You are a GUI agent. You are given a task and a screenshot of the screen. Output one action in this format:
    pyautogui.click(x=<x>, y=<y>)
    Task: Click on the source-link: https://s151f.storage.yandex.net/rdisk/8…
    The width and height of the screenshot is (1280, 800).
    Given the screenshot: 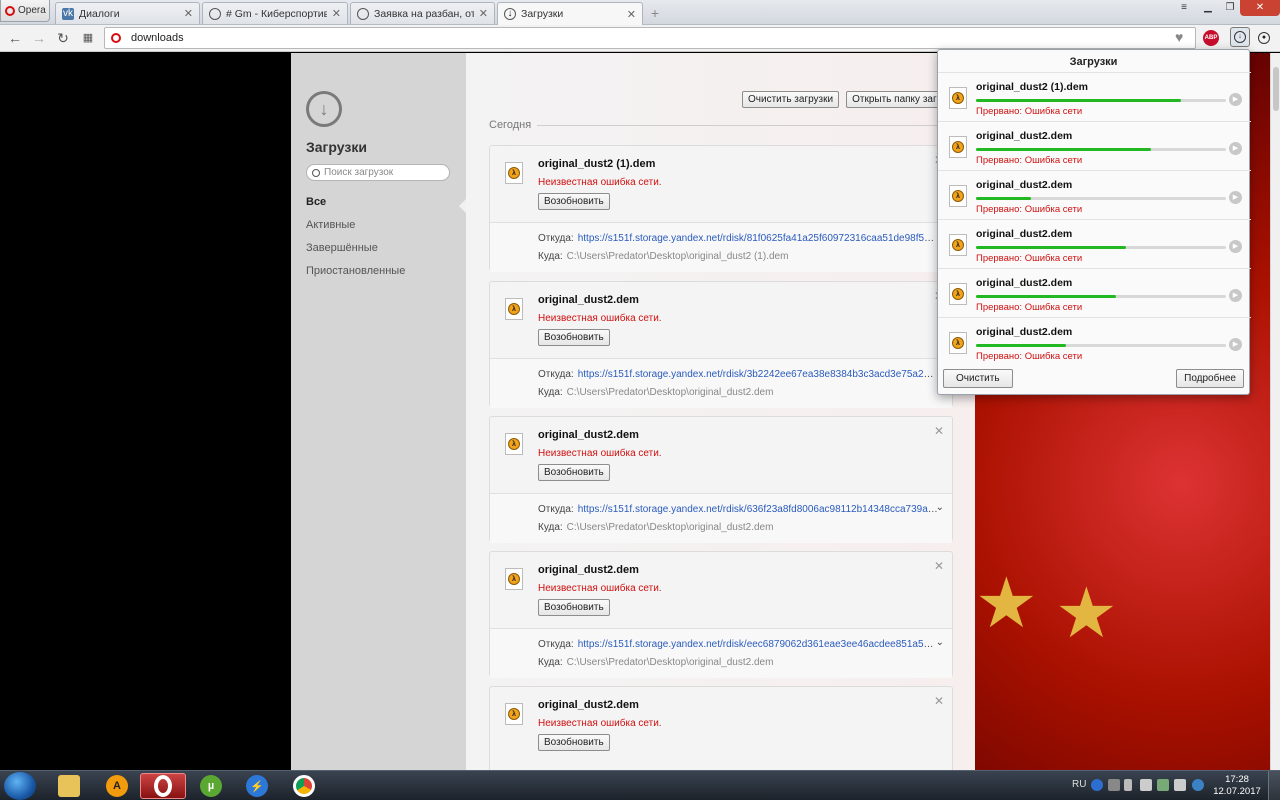 What is the action you would take?
    pyautogui.click(x=758, y=238)
    